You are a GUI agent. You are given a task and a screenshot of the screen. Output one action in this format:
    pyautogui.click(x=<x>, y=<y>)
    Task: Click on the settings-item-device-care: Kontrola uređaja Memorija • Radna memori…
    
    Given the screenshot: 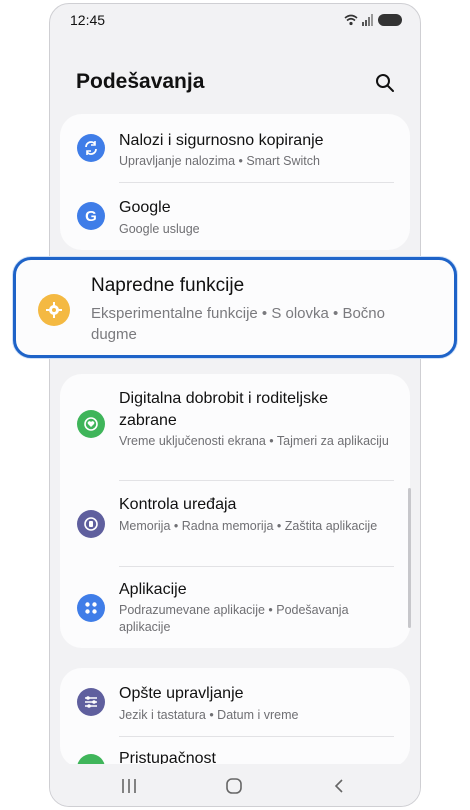 What is the action you would take?
    pyautogui.click(x=235, y=522)
    